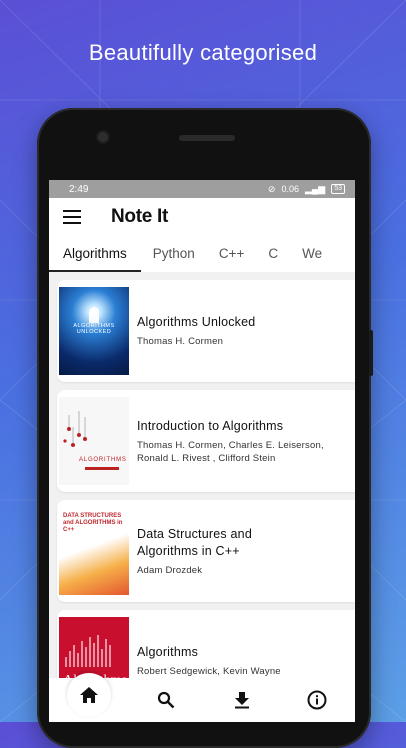  Describe the element at coordinates (196, 322) in the screenshot. I see `book-title: Algorithms Unlocked` at that location.